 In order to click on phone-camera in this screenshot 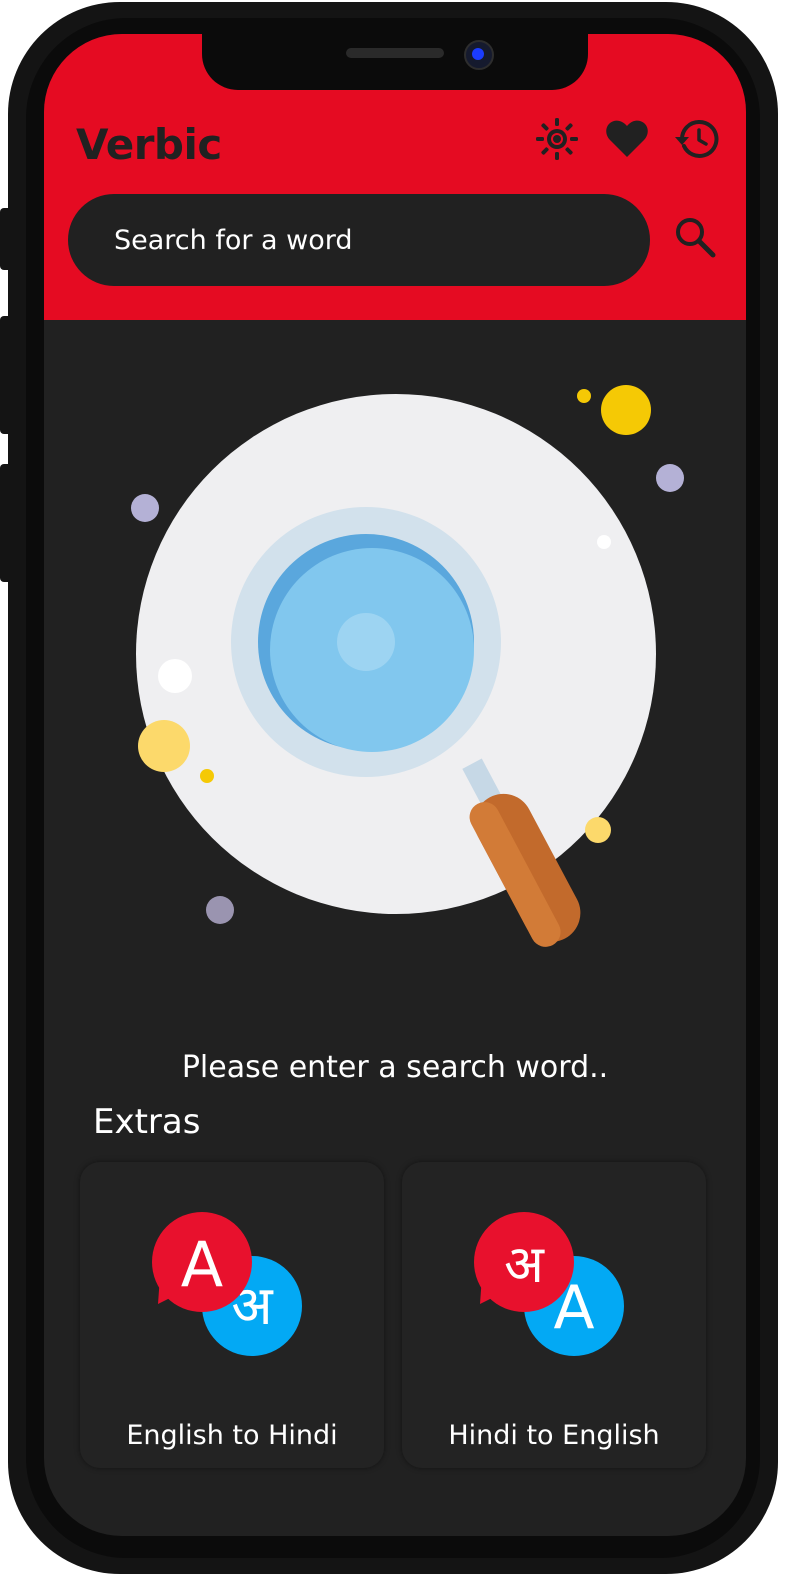, I will do `click(479, 55)`.